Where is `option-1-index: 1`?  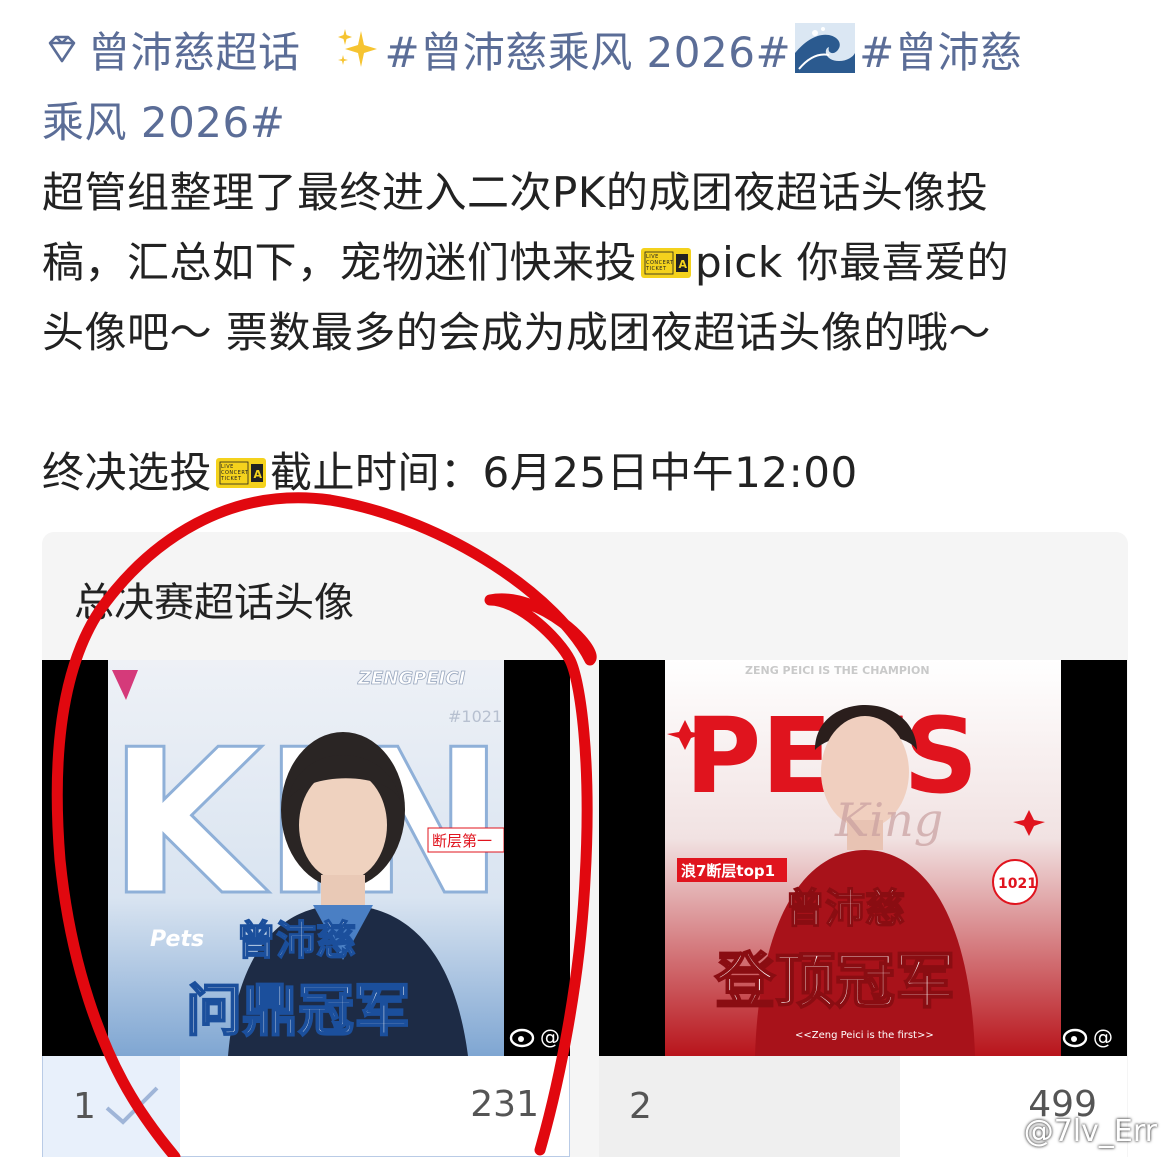 option-1-index: 1 is located at coordinates (84, 1106).